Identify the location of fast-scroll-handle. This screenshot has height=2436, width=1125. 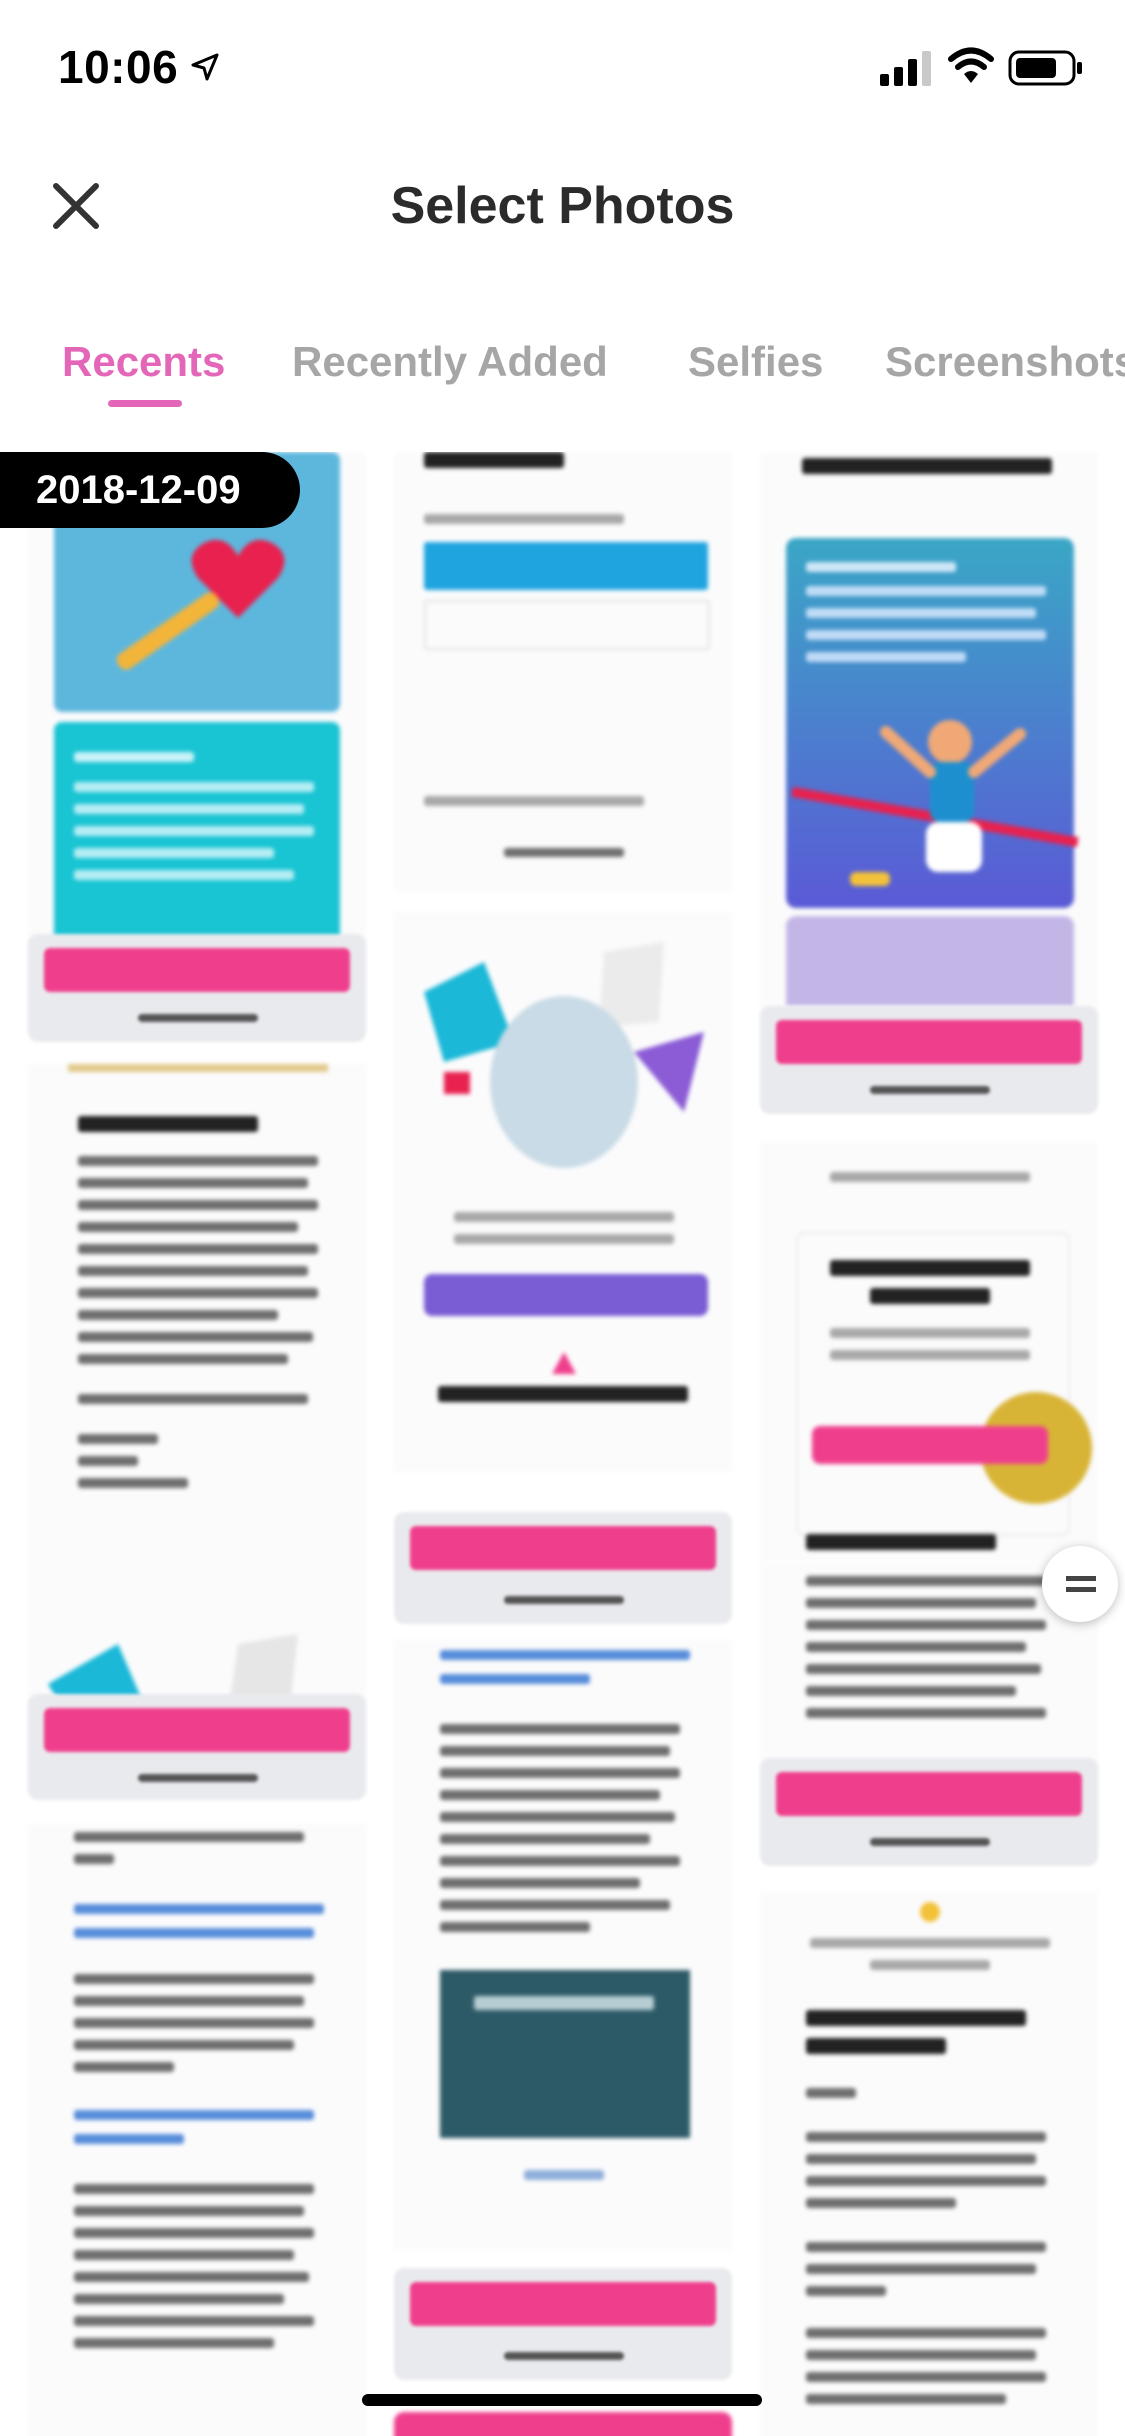
(1080, 1584).